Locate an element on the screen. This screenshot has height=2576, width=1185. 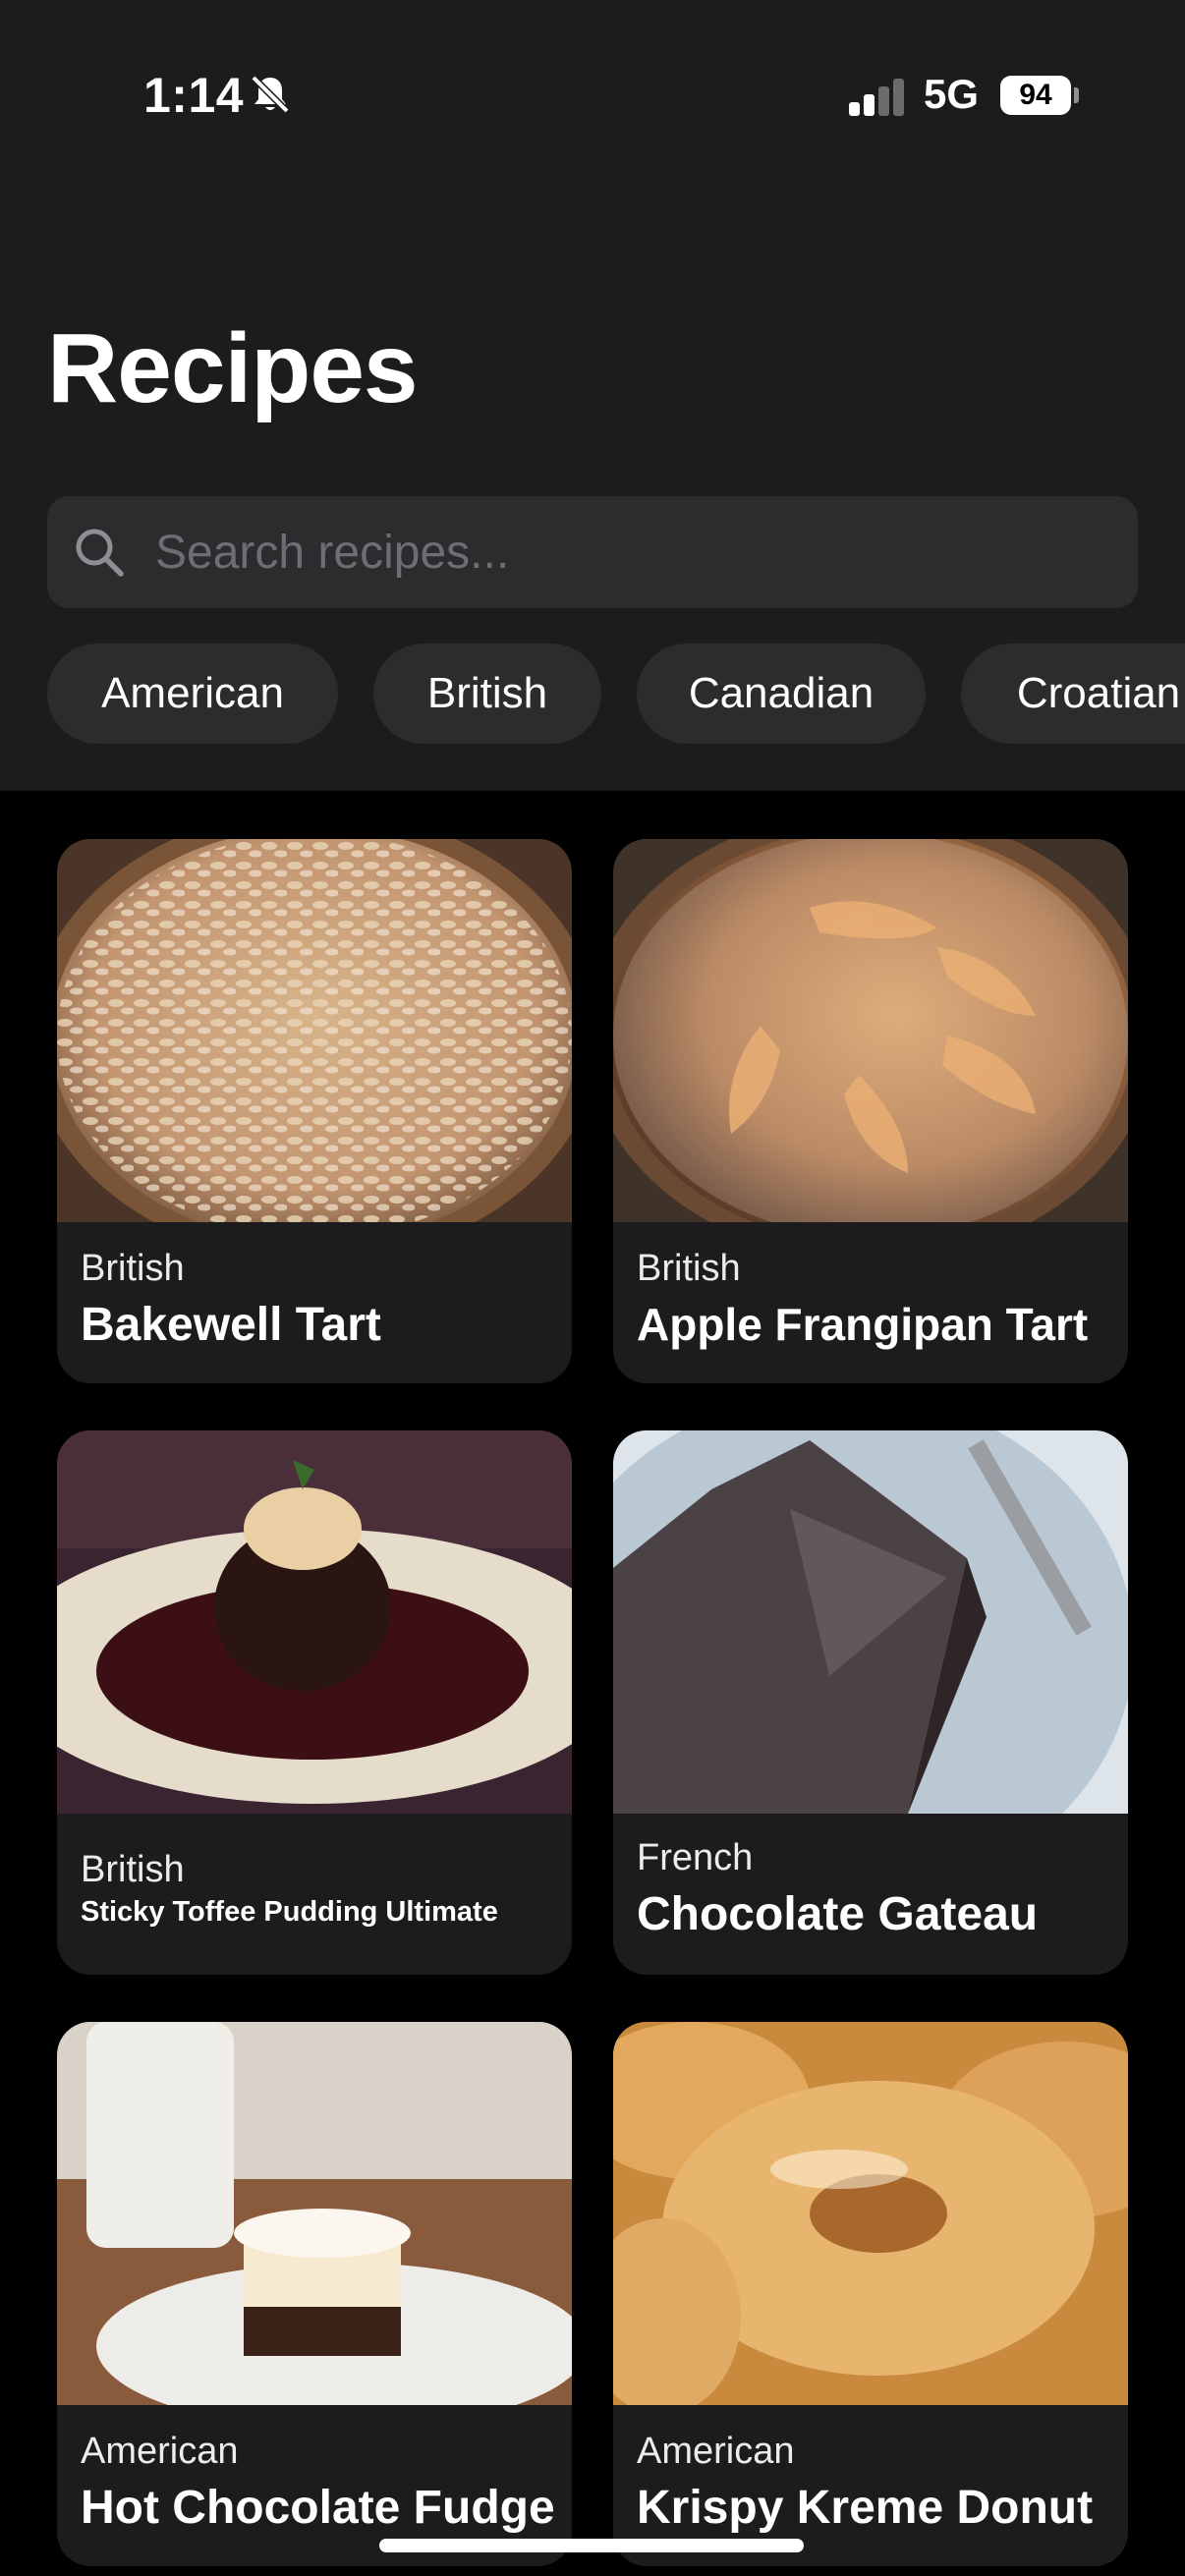
bell-slash-icon is located at coordinates (271, 94).